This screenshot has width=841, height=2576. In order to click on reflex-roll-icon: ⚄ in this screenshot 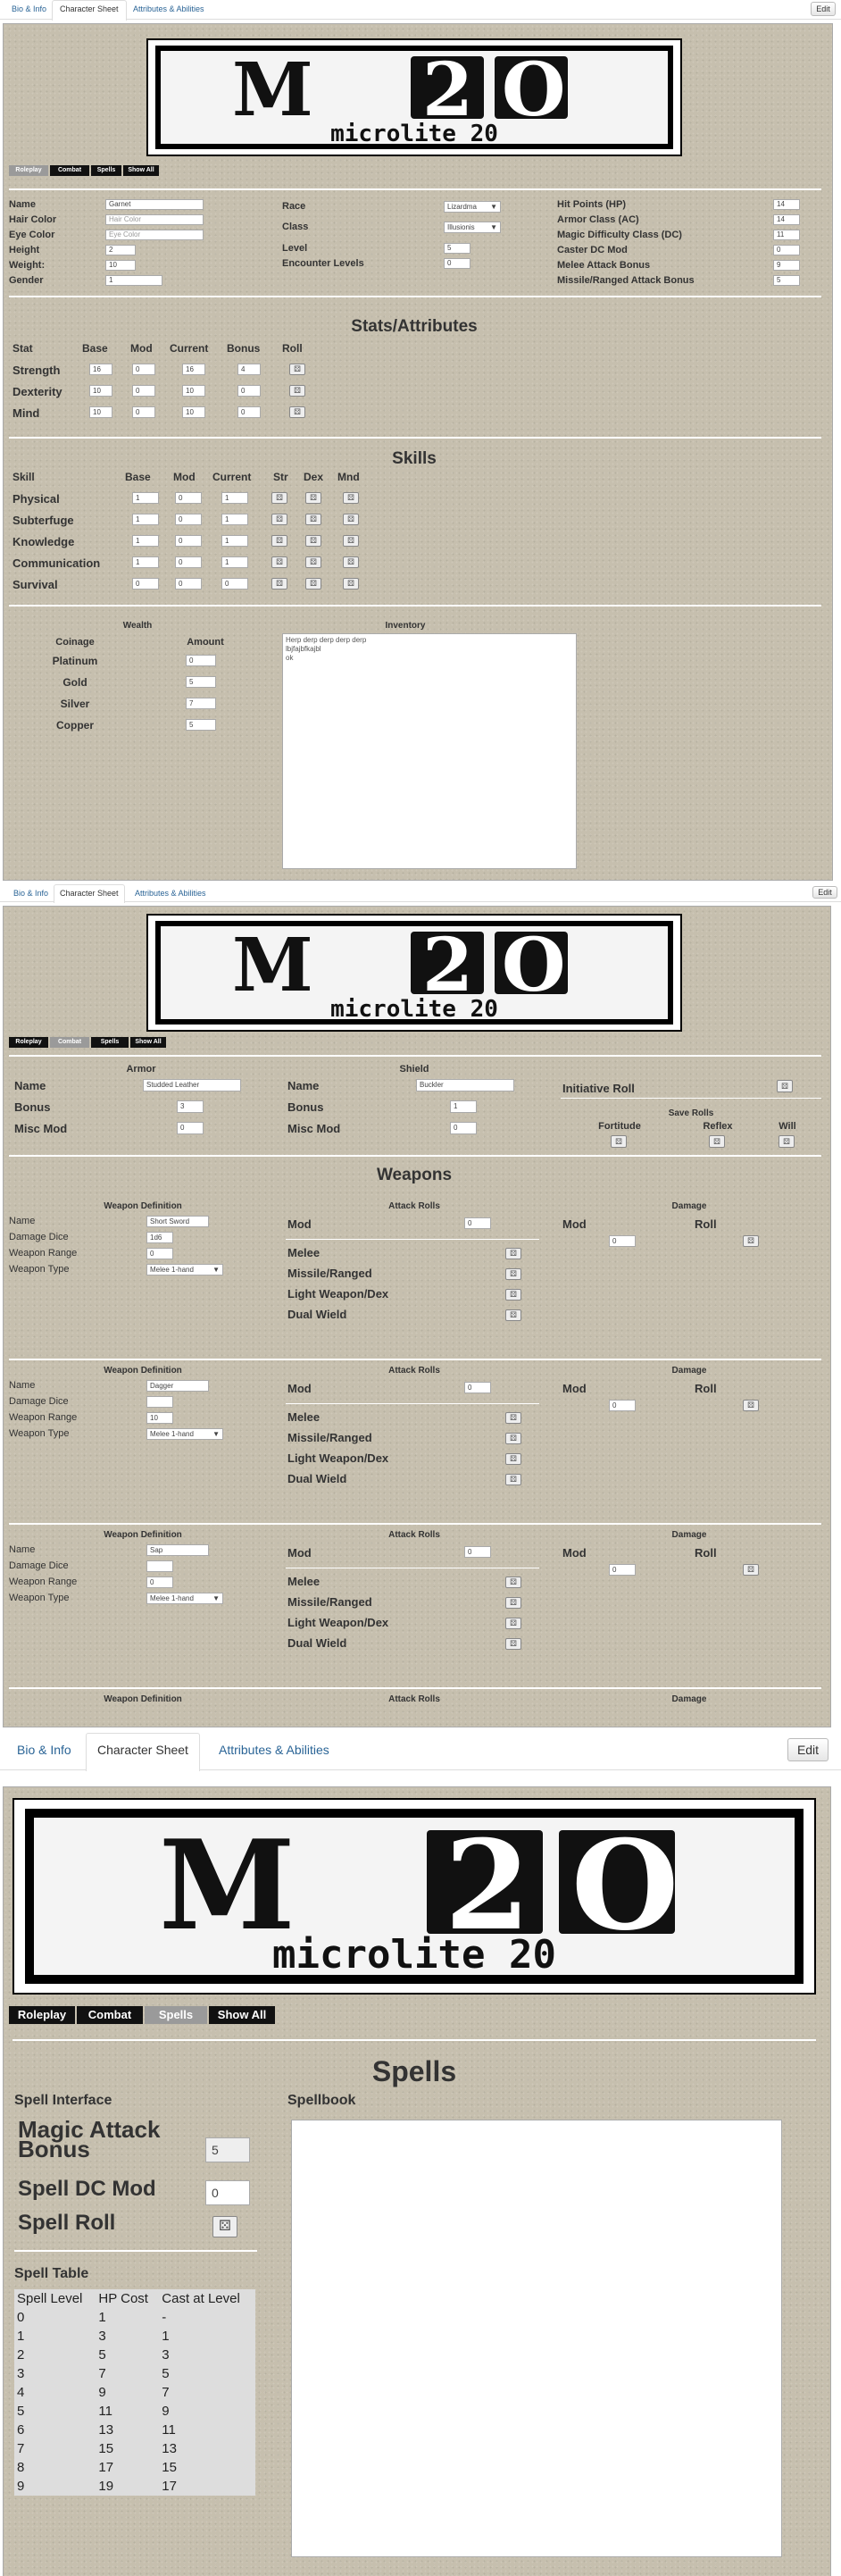, I will do `click(717, 1142)`.